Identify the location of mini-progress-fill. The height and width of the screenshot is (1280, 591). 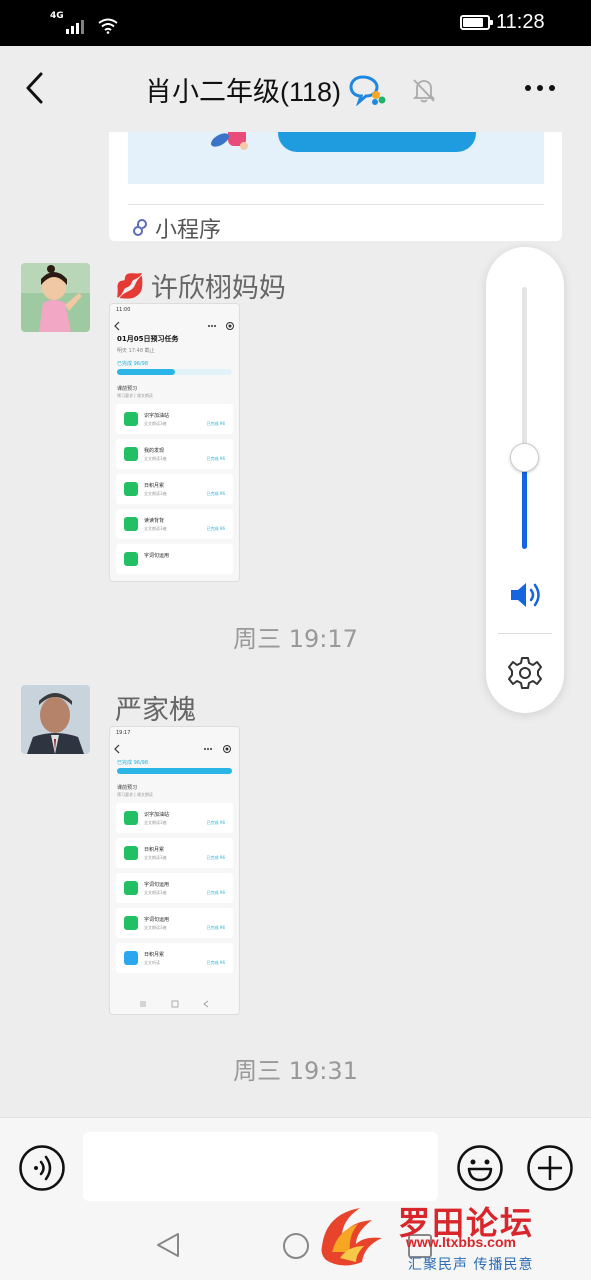
(174, 771).